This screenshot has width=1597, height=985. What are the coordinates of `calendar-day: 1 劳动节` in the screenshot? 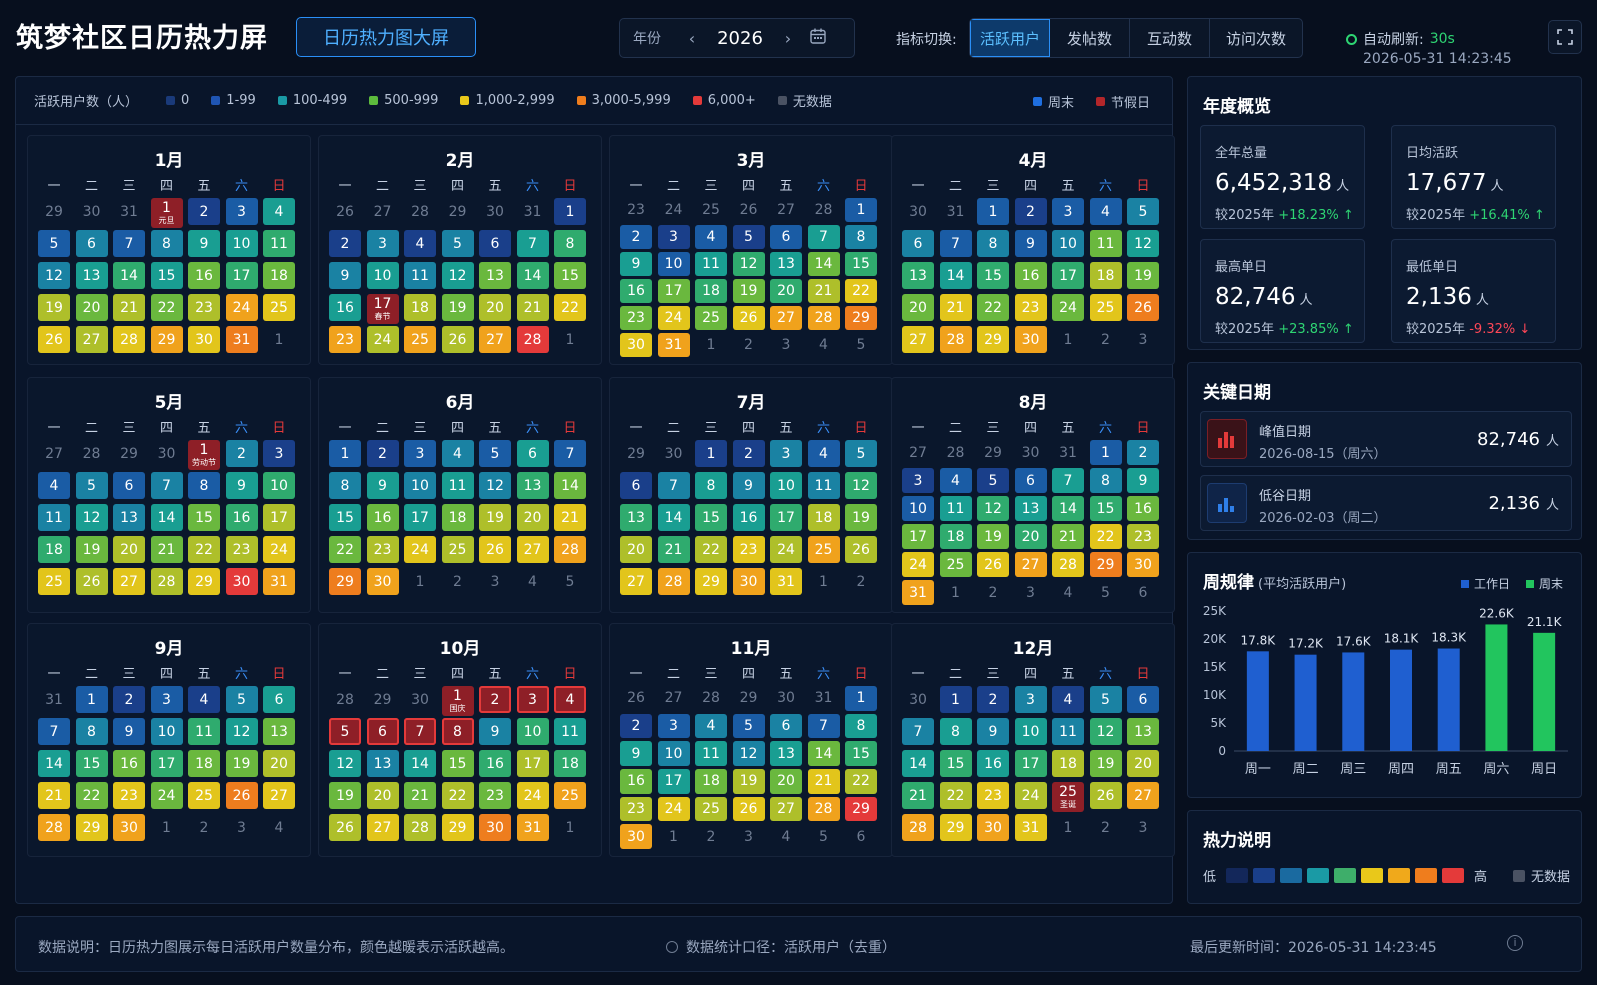 It's located at (204, 455).